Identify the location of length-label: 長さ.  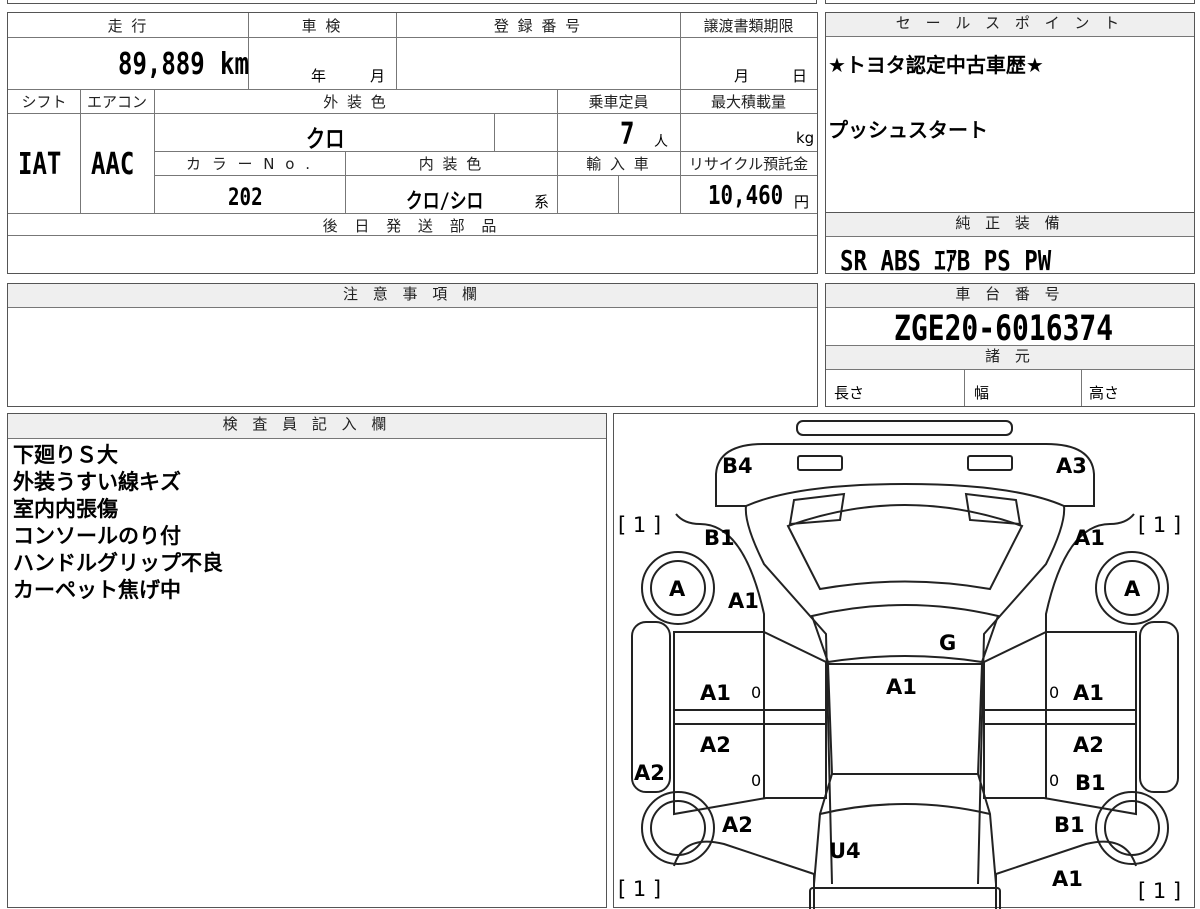
(849, 393).